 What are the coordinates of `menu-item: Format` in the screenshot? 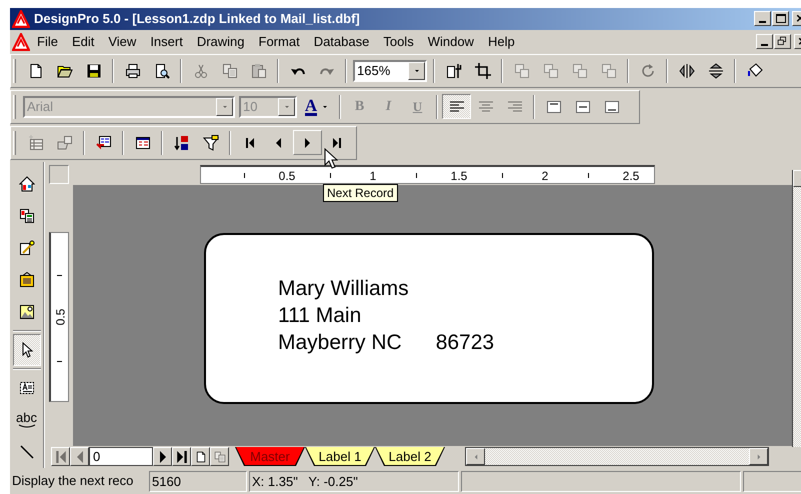 It's located at (279, 42).